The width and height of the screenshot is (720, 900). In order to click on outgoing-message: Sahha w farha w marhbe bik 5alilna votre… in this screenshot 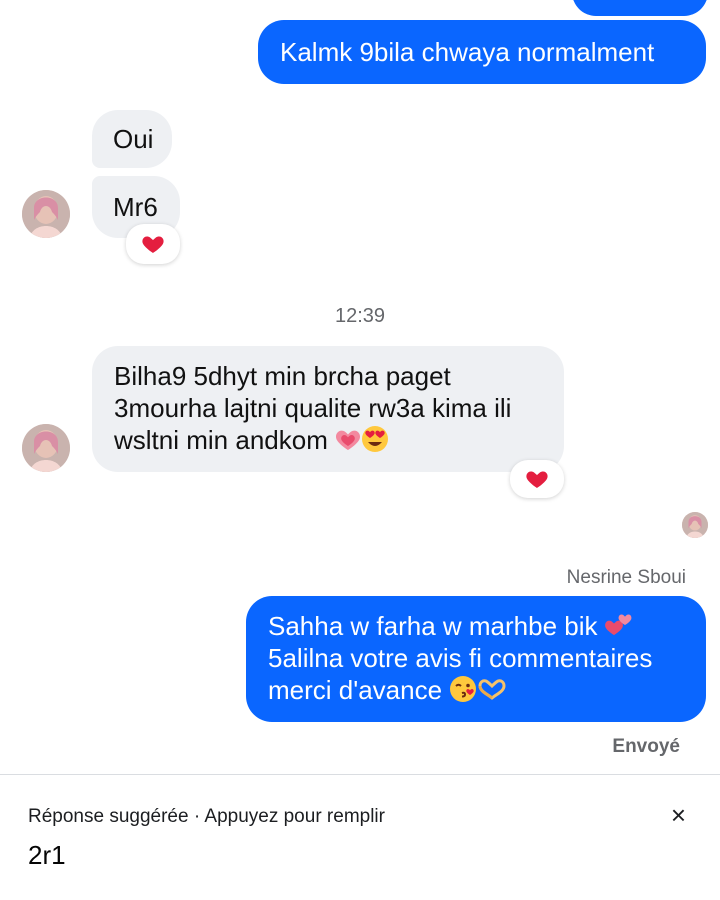, I will do `click(476, 659)`.